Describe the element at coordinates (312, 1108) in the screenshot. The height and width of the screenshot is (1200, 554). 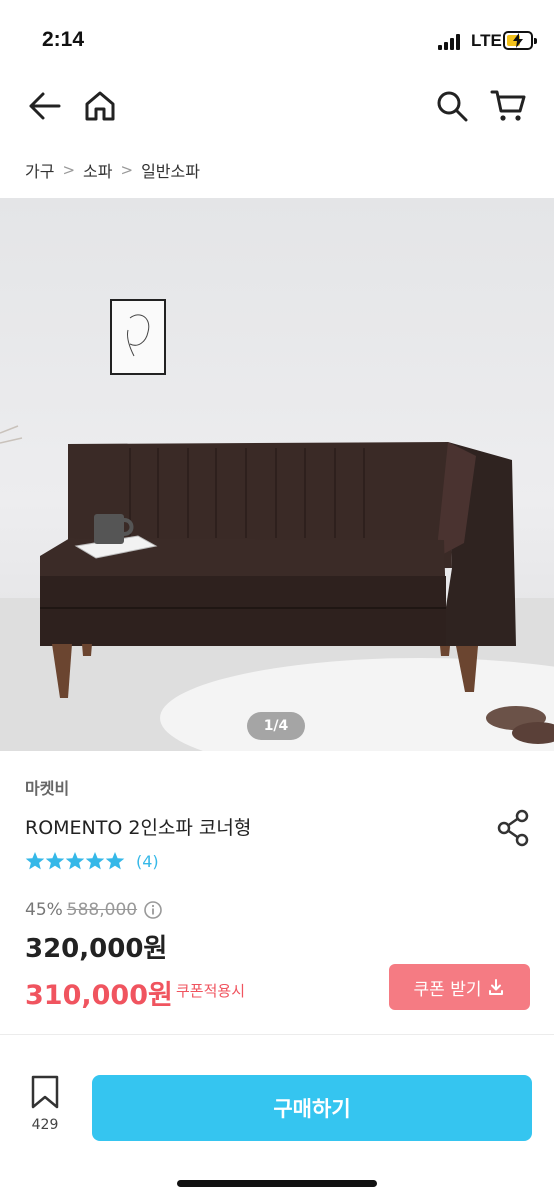
I see `buy-button: 구매하기` at that location.